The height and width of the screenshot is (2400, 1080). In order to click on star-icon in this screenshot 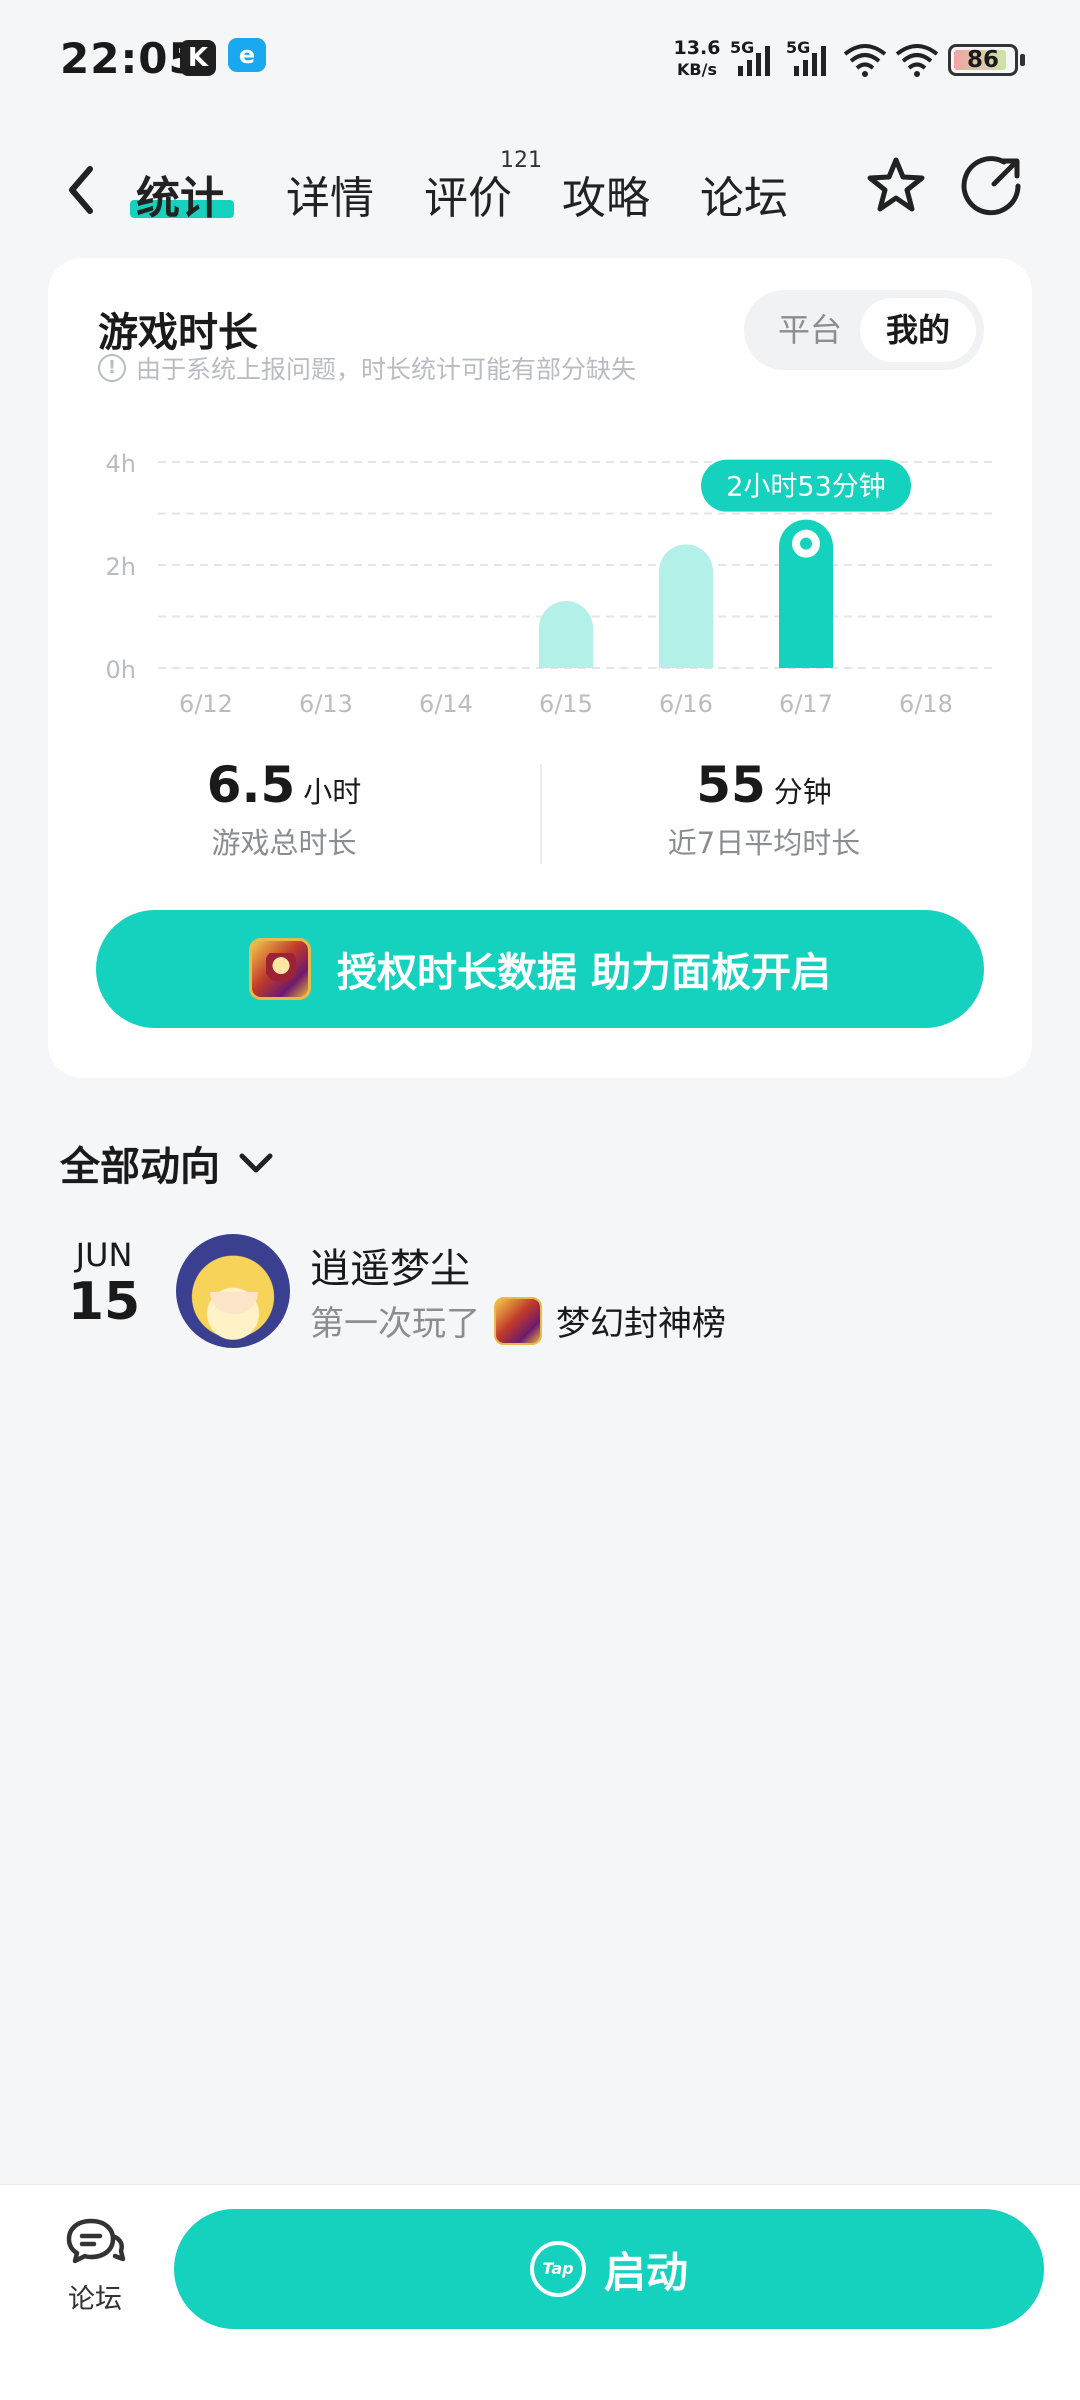, I will do `click(896, 184)`.